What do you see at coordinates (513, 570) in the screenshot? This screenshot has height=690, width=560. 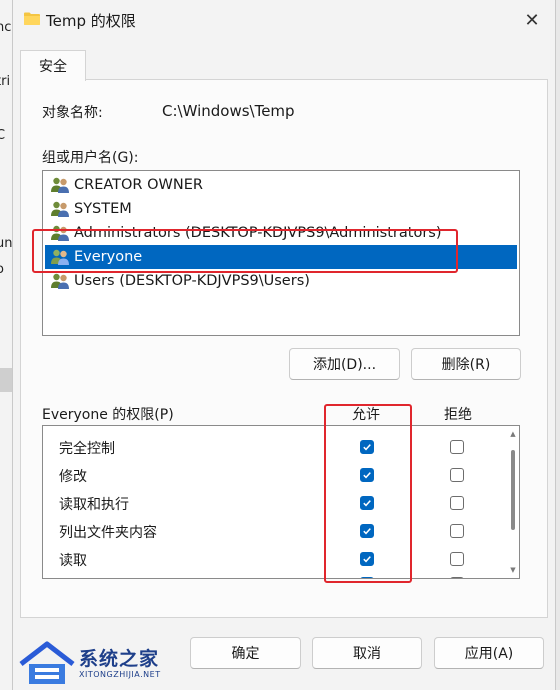 I see `scroll-down-arrow-icon: ▼` at bounding box center [513, 570].